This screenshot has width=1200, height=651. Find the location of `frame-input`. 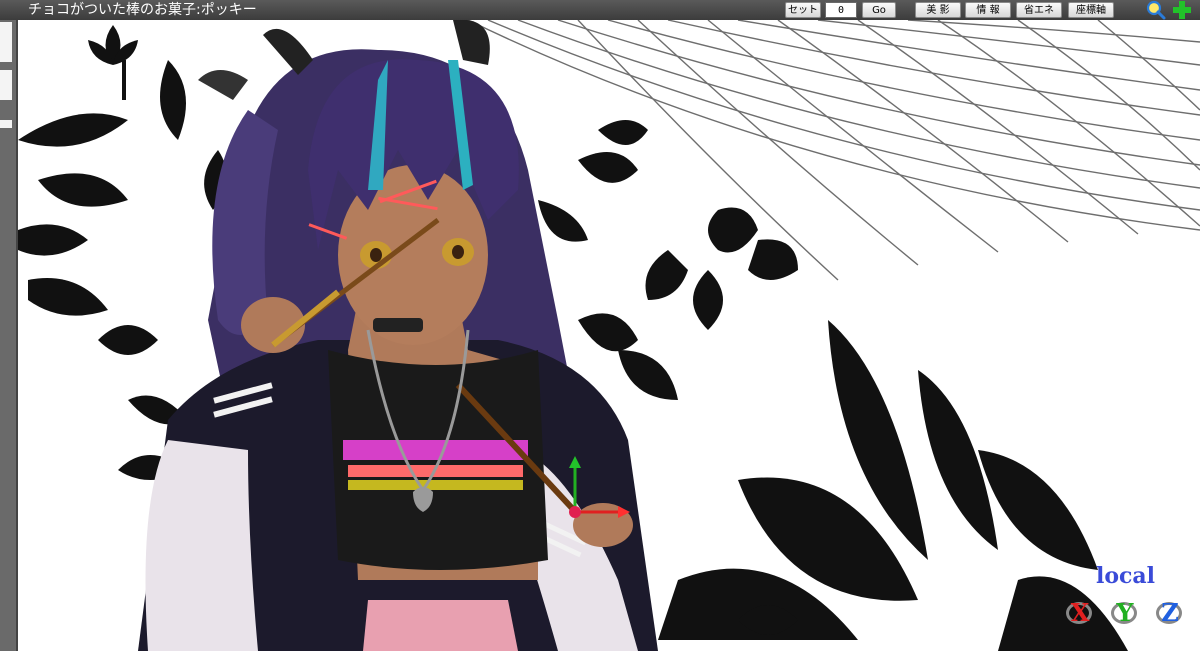

frame-input is located at coordinates (841, 10).